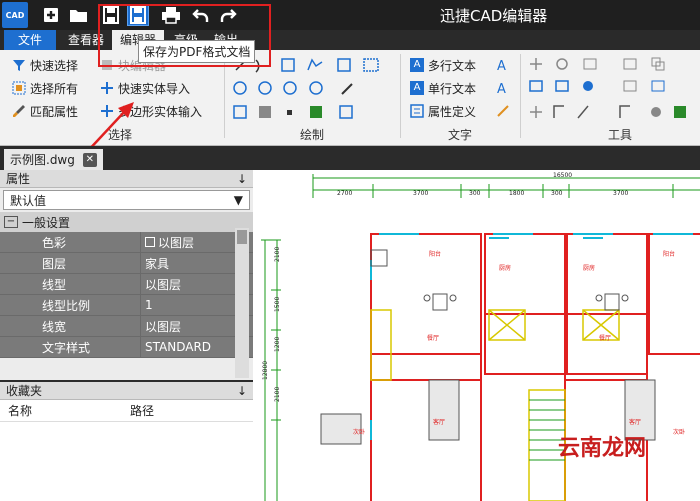 The width and height of the screenshot is (700, 501). What do you see at coordinates (344, 193) in the screenshot?
I see `dim-top-label: 2700` at bounding box center [344, 193].